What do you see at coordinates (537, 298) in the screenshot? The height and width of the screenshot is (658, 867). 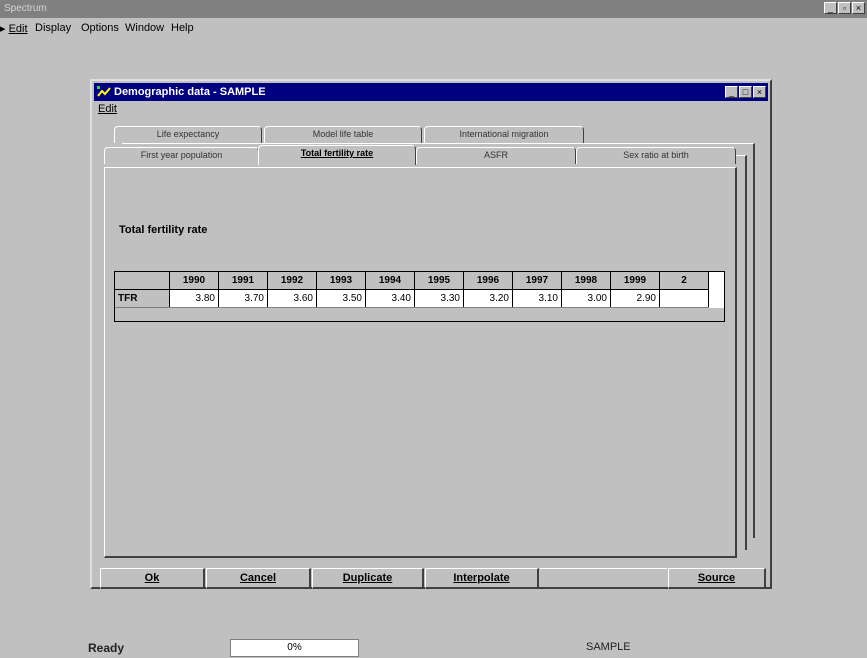 I see `tfr-cell: 3.10` at bounding box center [537, 298].